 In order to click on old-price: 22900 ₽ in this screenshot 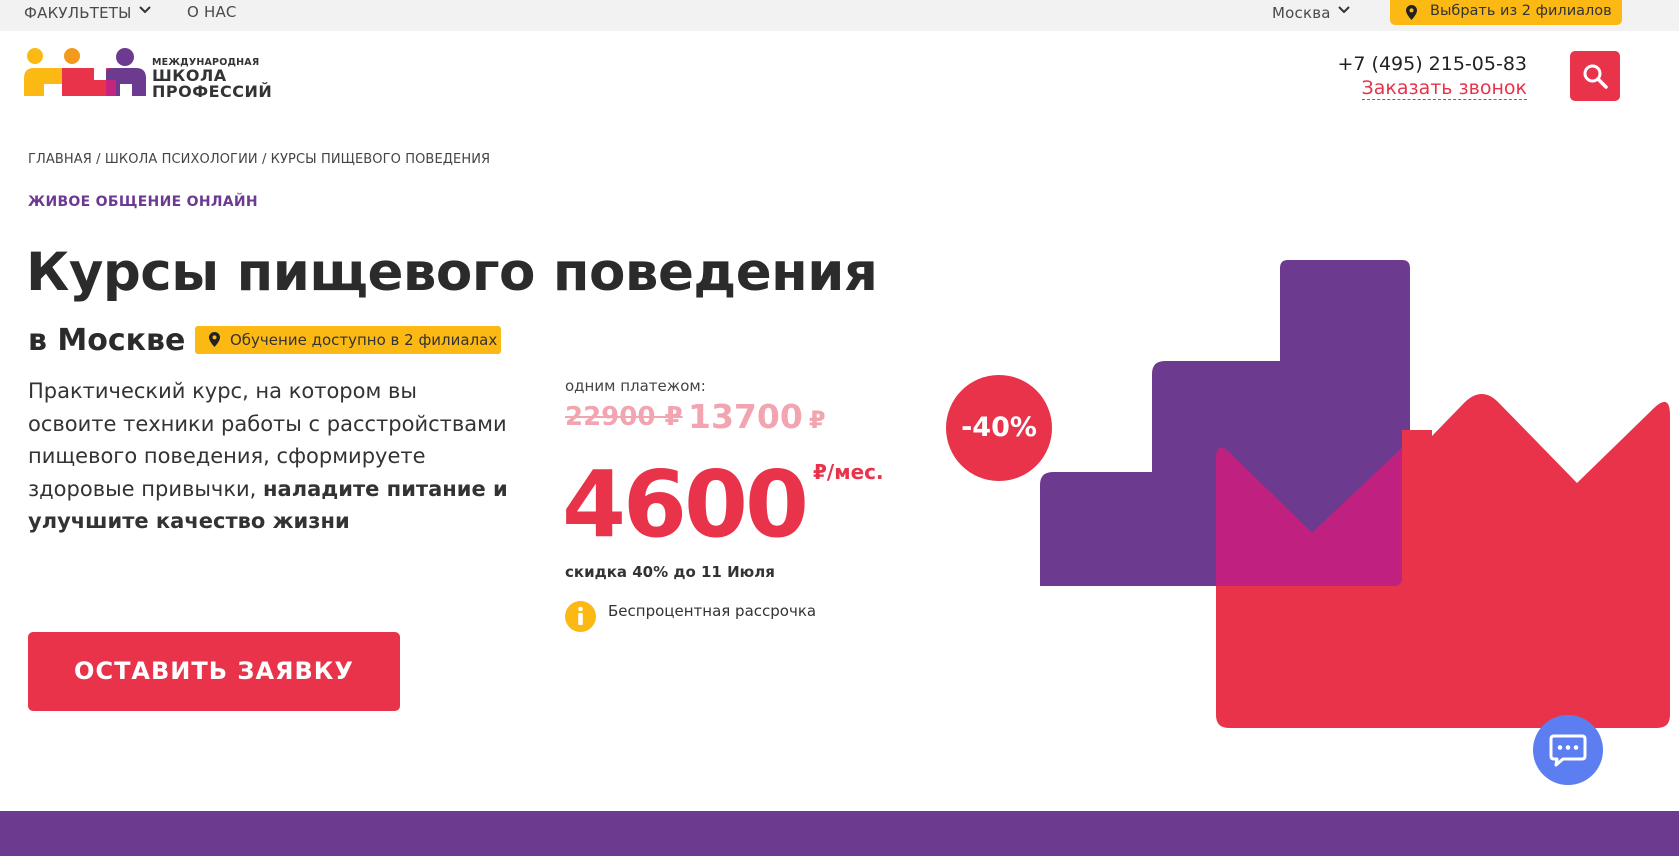, I will do `click(624, 417)`.